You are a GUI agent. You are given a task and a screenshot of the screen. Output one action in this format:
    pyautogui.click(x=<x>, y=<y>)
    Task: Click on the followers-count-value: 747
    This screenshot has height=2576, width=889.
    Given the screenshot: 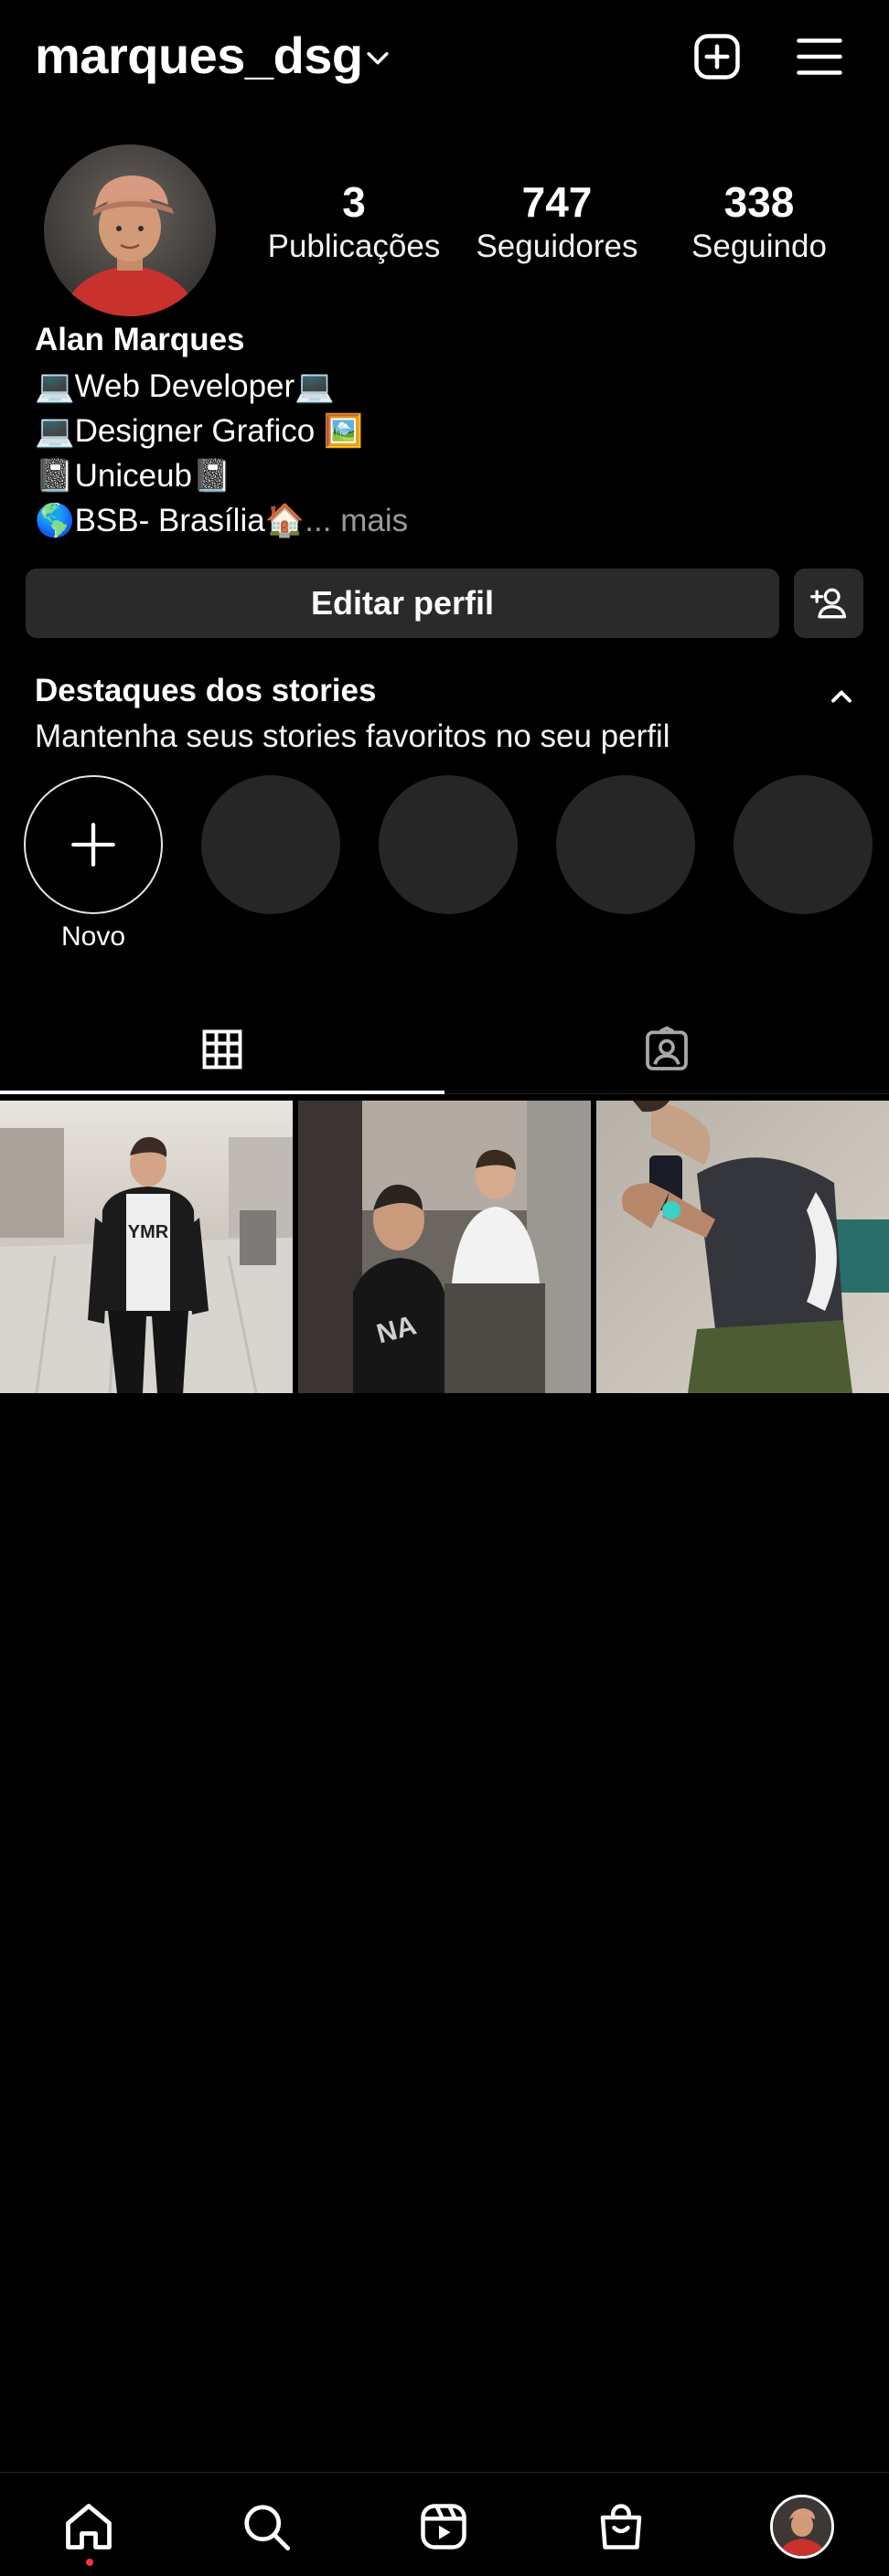 What is the action you would take?
    pyautogui.click(x=557, y=202)
    